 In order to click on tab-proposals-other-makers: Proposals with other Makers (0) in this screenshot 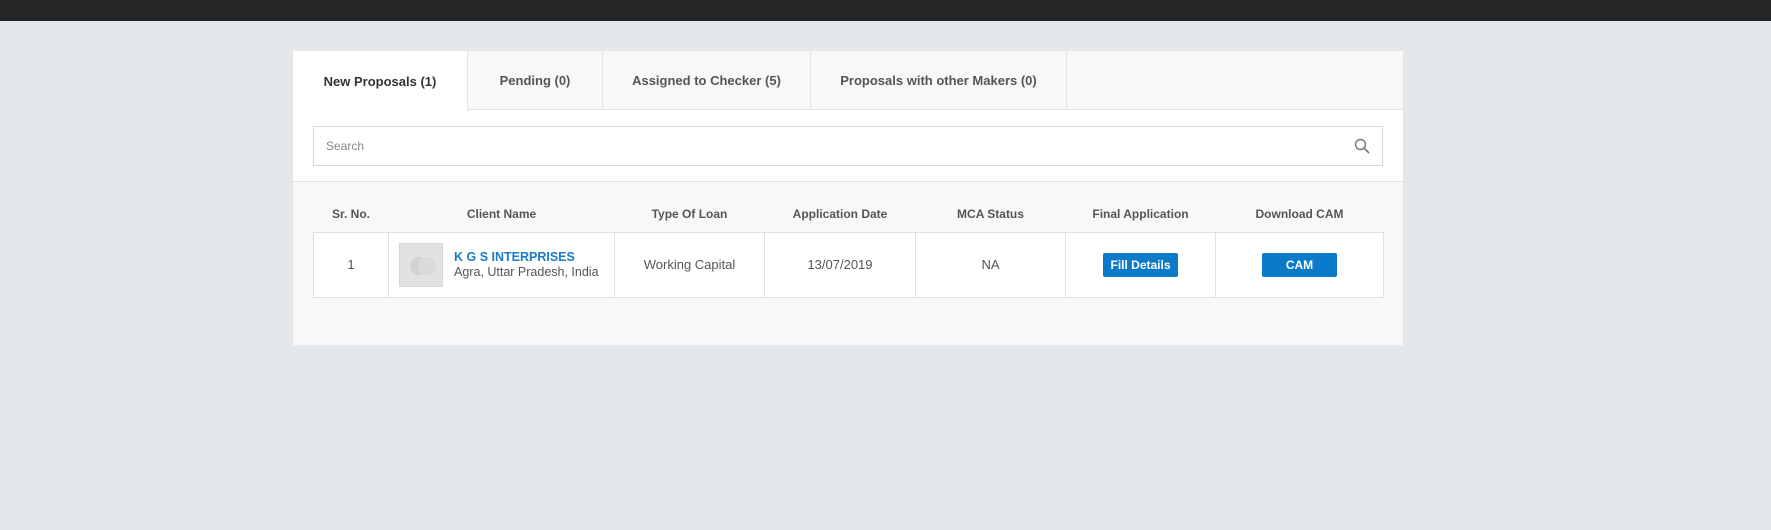, I will do `click(939, 80)`.